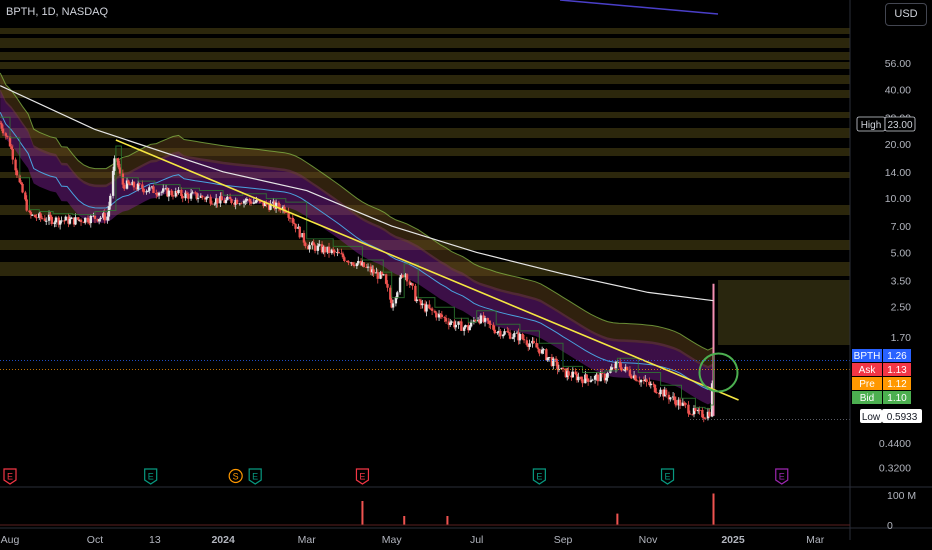 This screenshot has width=932, height=550. Describe the element at coordinates (10, 540) in the screenshot. I see `x-tick-label: Aug` at that location.